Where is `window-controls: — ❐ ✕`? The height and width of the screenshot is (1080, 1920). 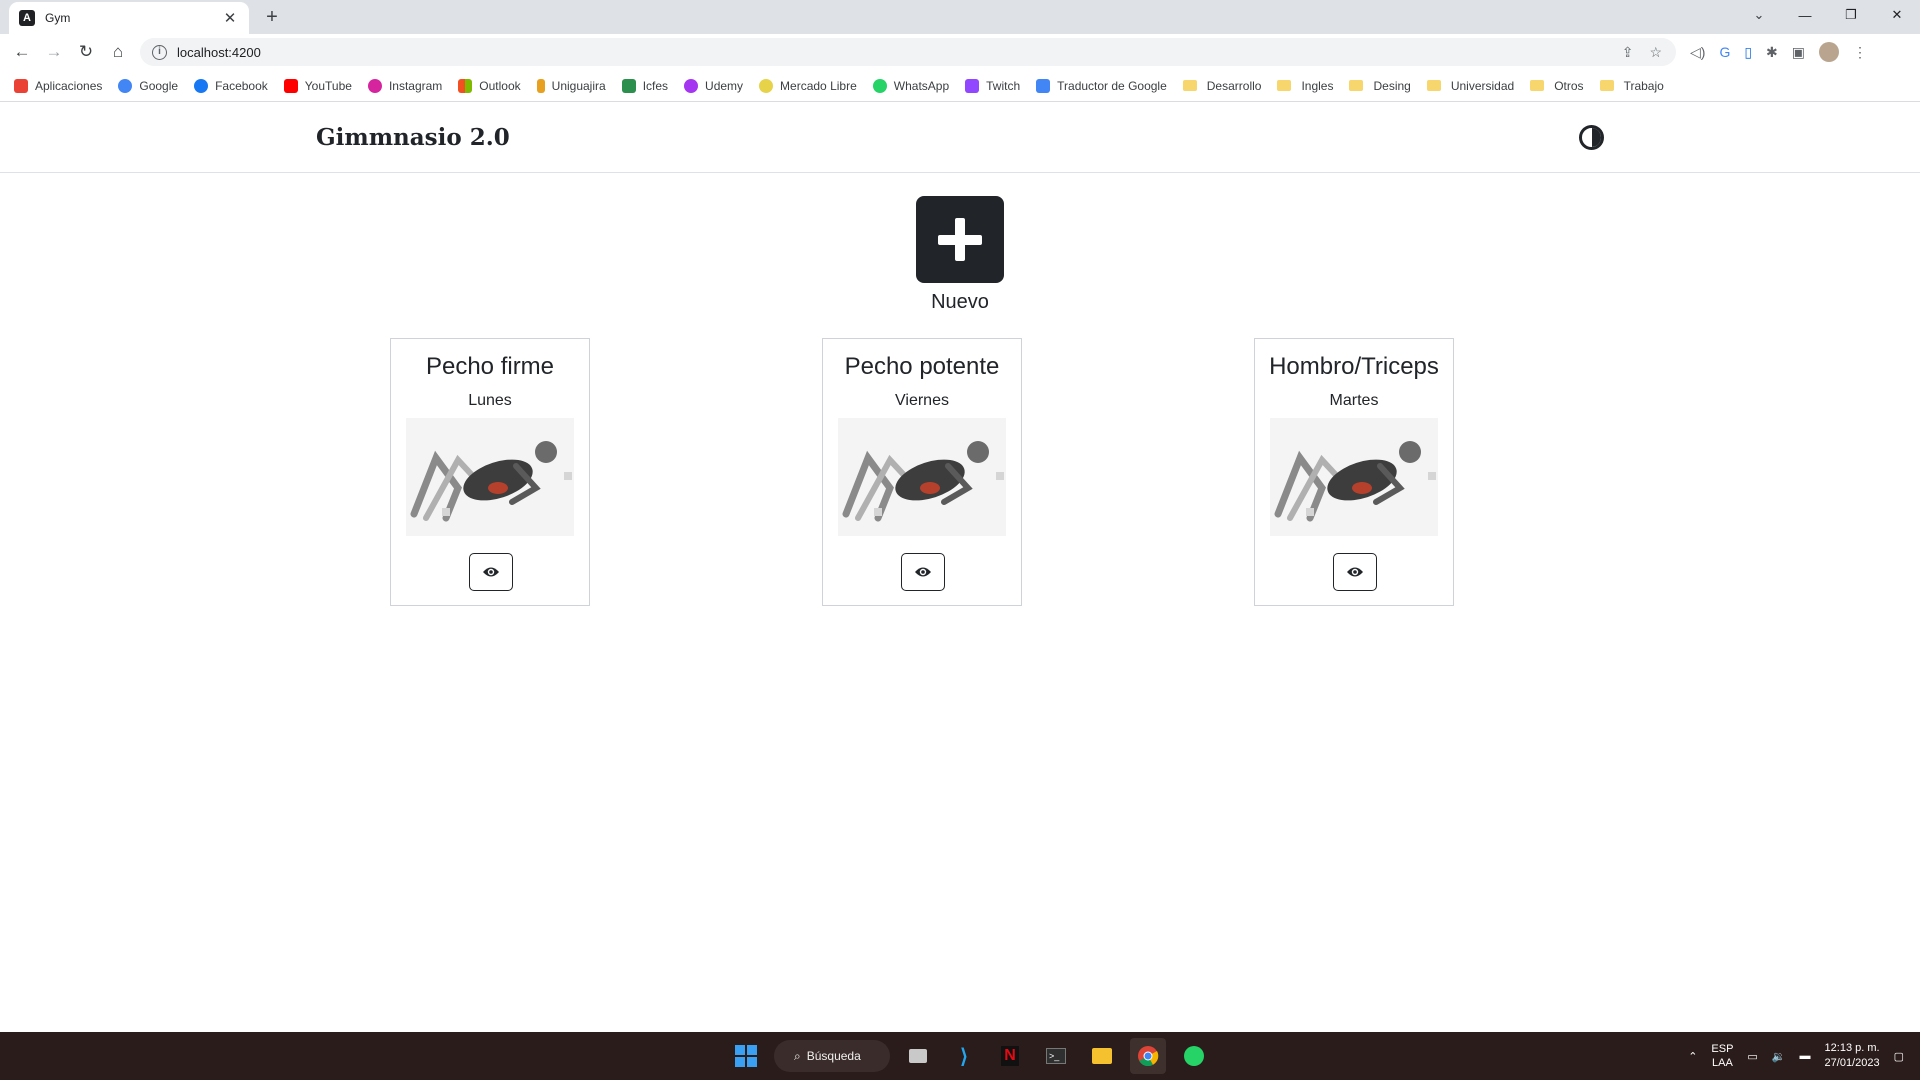
window-controls: — ❐ ✕ is located at coordinates (1851, 15).